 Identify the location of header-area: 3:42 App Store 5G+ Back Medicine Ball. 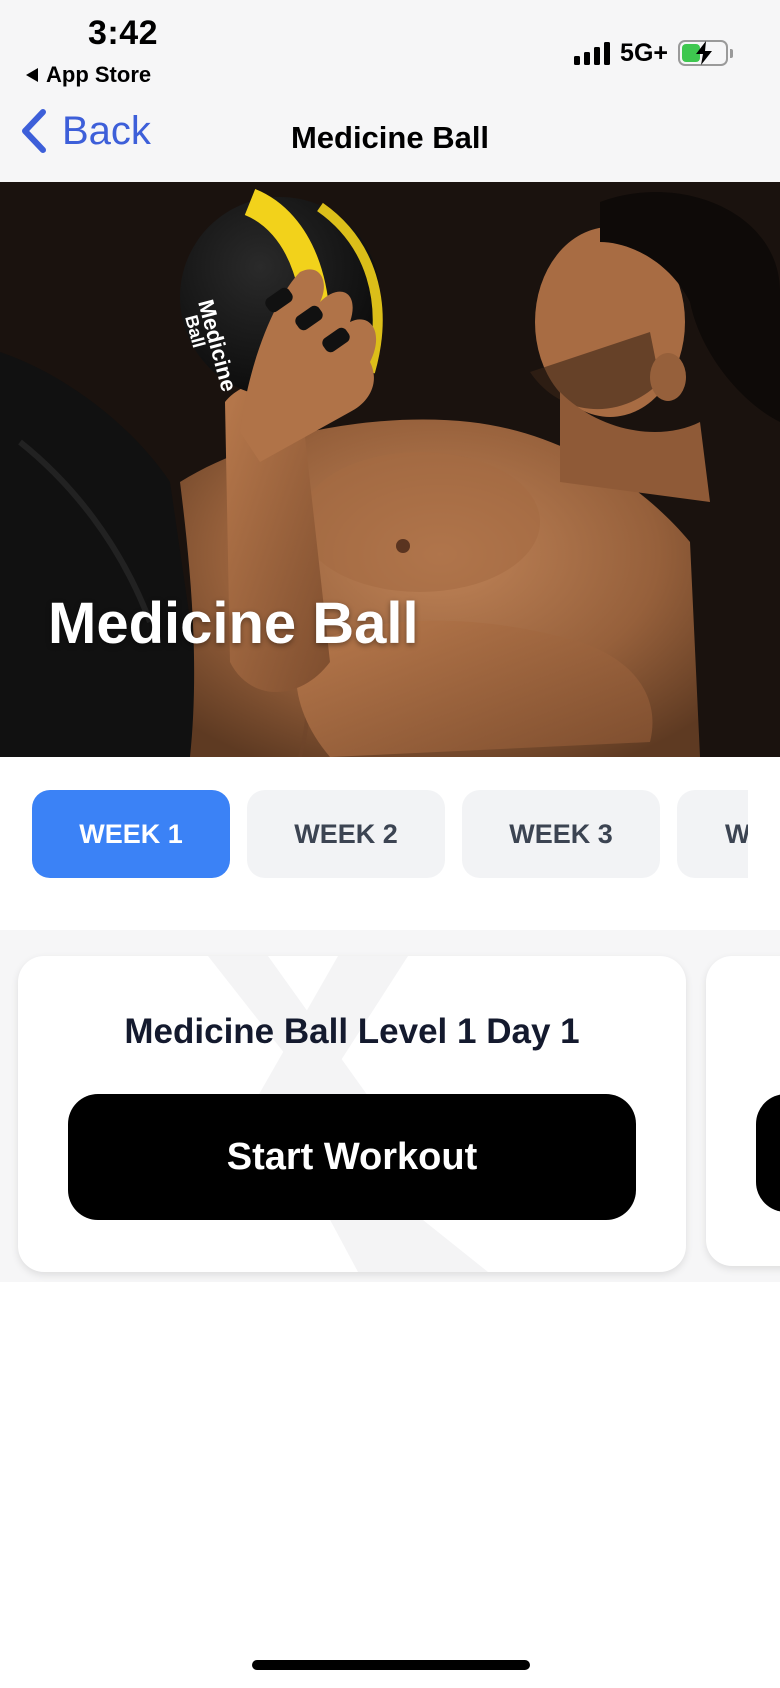
(390, 91).